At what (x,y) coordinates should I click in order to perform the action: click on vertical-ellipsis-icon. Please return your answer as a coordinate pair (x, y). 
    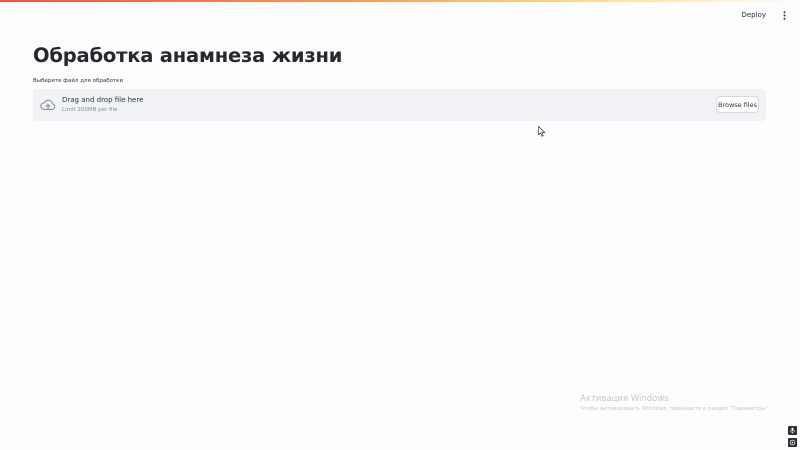
    Looking at the image, I should click on (784, 15).